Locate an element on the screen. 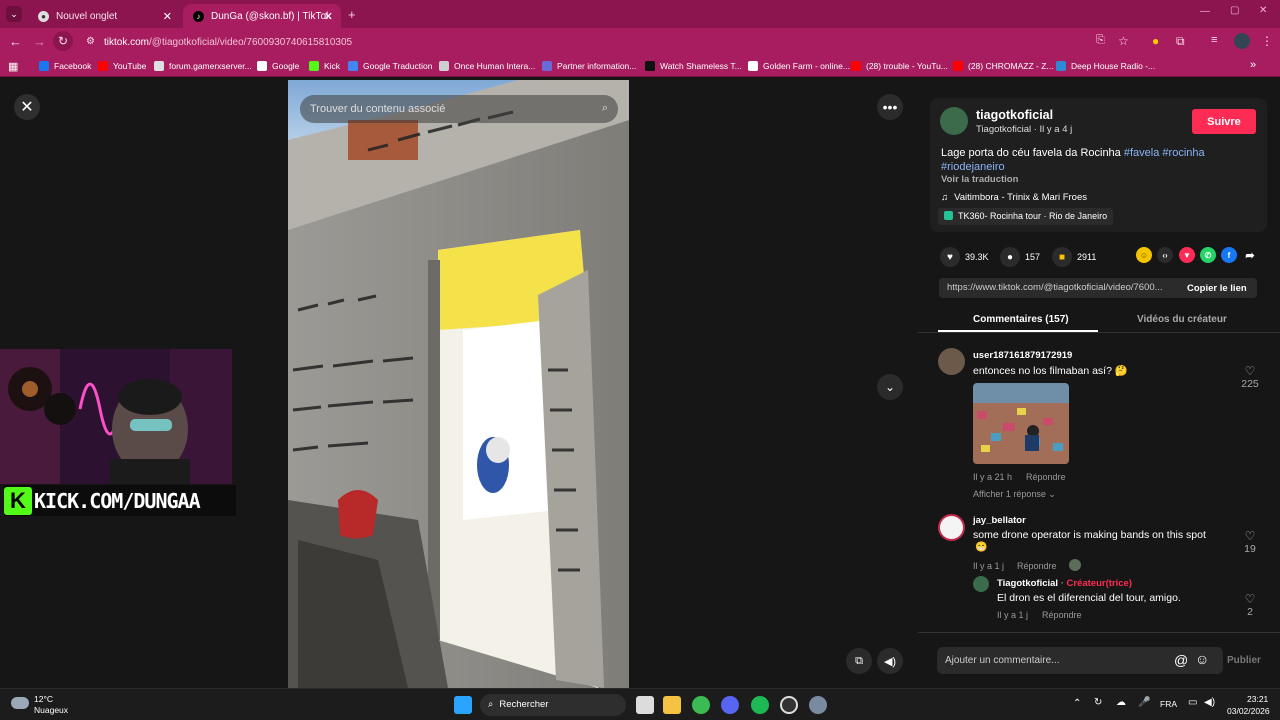 The height and width of the screenshot is (720, 1280). apps-grid-icon: ▦ is located at coordinates (13, 66).